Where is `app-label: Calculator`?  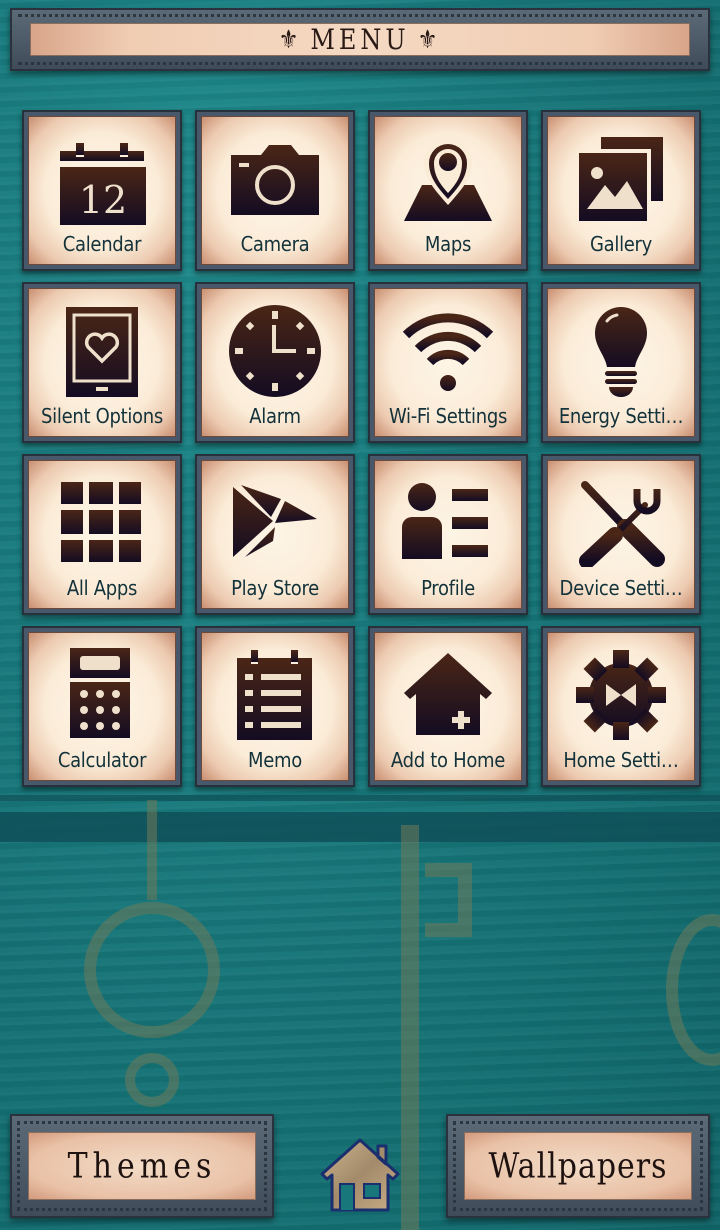
app-label: Calculator is located at coordinates (102, 760).